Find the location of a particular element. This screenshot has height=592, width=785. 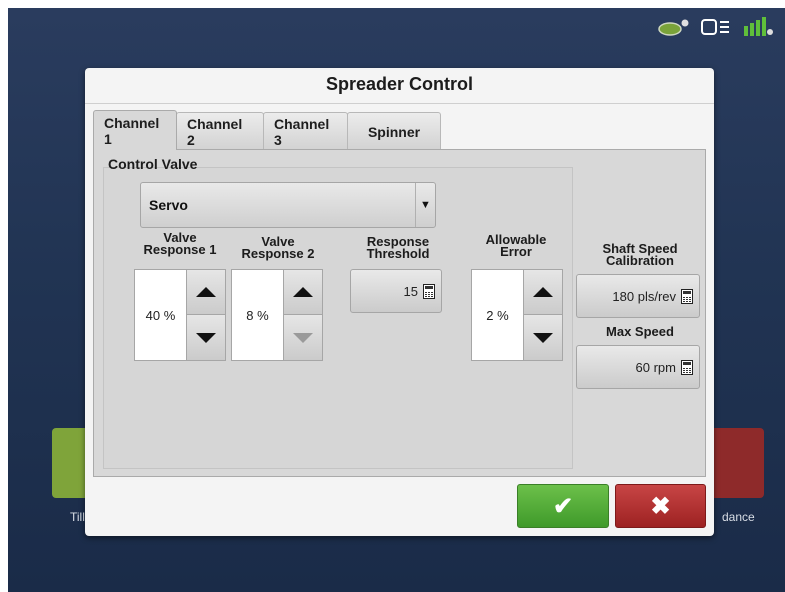

allowable-error-increase-button is located at coordinates (542, 292).